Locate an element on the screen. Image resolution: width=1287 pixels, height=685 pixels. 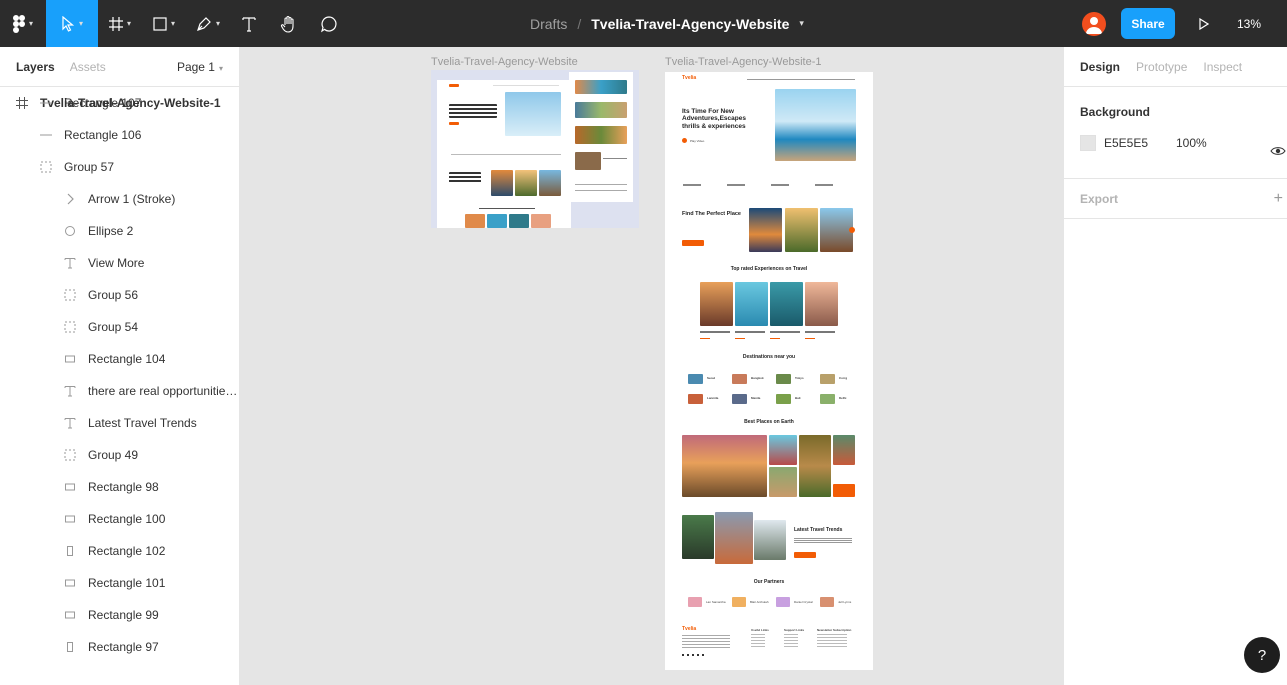
footer-column-title: Support Links is located at coordinates (794, 630).